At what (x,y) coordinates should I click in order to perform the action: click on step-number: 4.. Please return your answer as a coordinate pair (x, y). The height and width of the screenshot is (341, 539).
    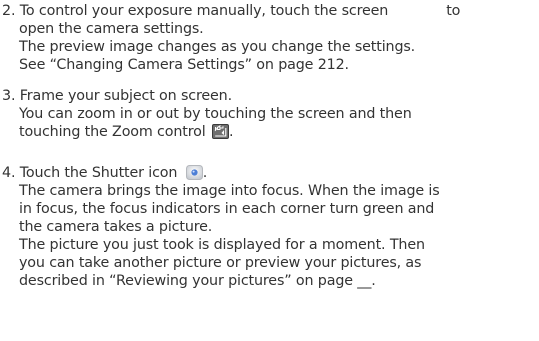
    Looking at the image, I should click on (9, 173).